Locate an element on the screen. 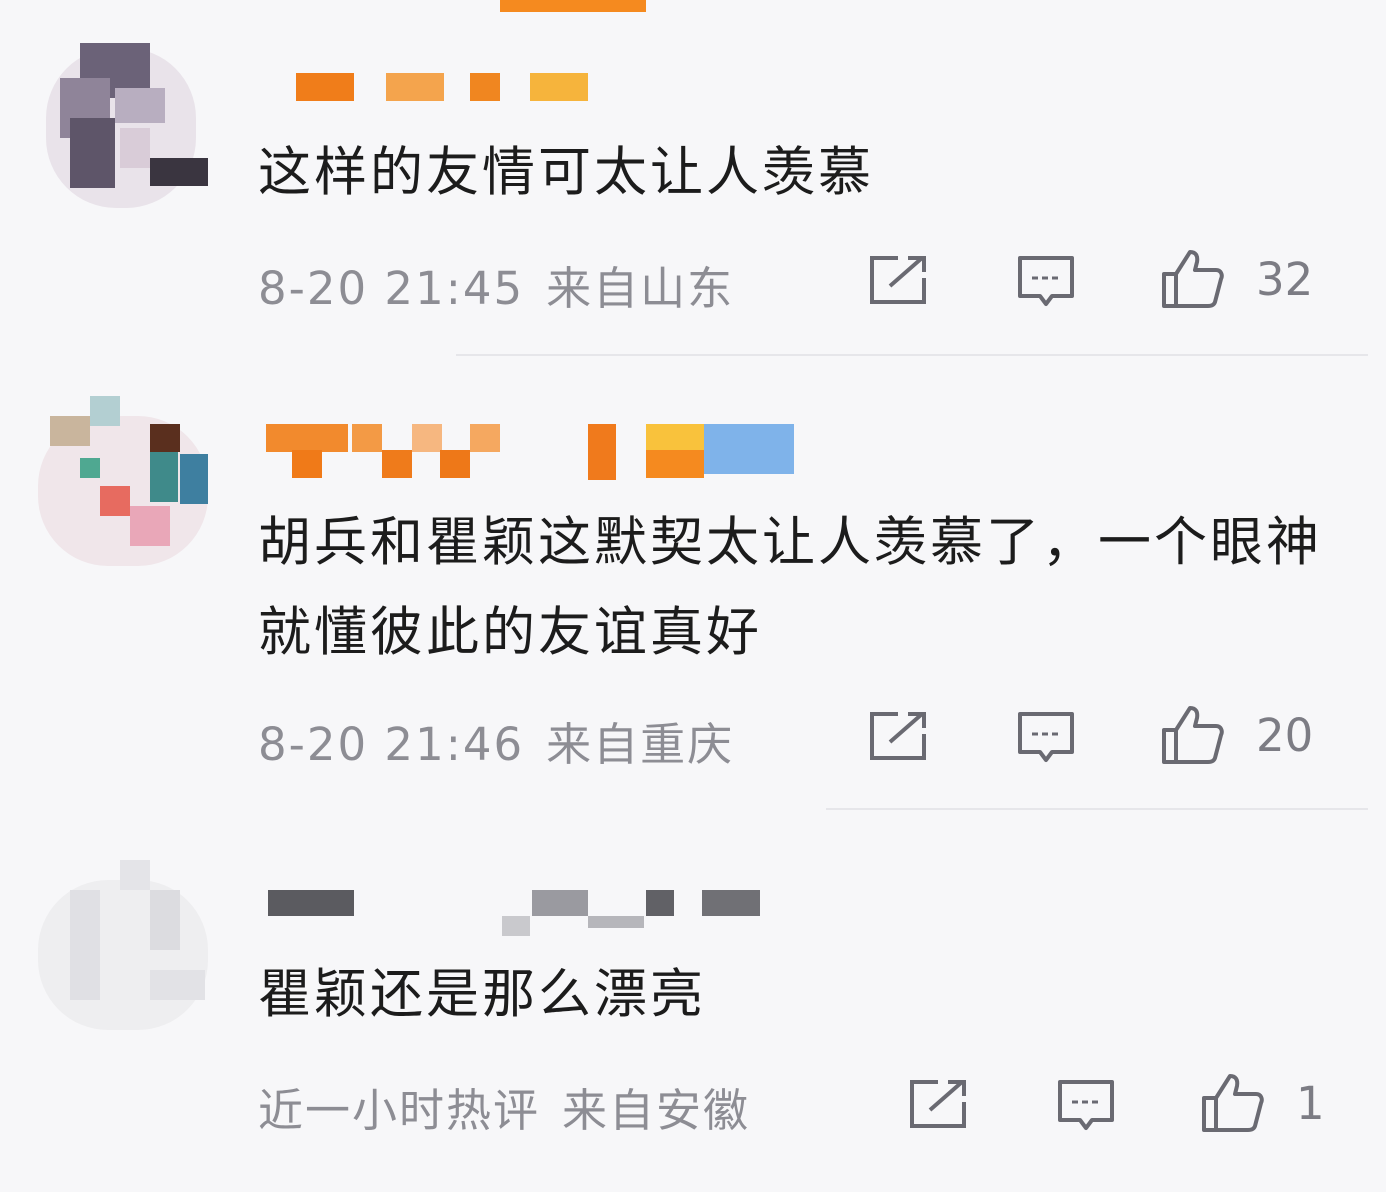 The height and width of the screenshot is (1192, 1386). like-count: 1 is located at coordinates (1310, 1103).